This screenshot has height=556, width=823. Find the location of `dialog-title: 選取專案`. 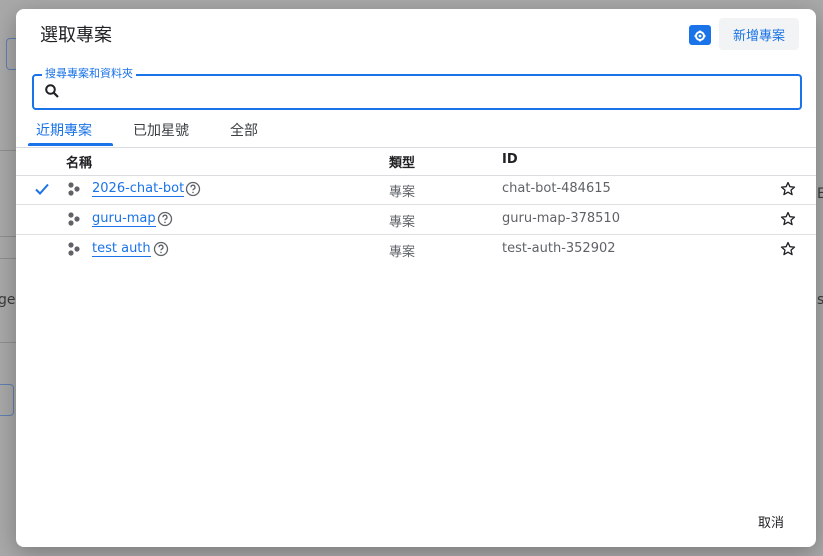

dialog-title: 選取專案 is located at coordinates (76, 35).